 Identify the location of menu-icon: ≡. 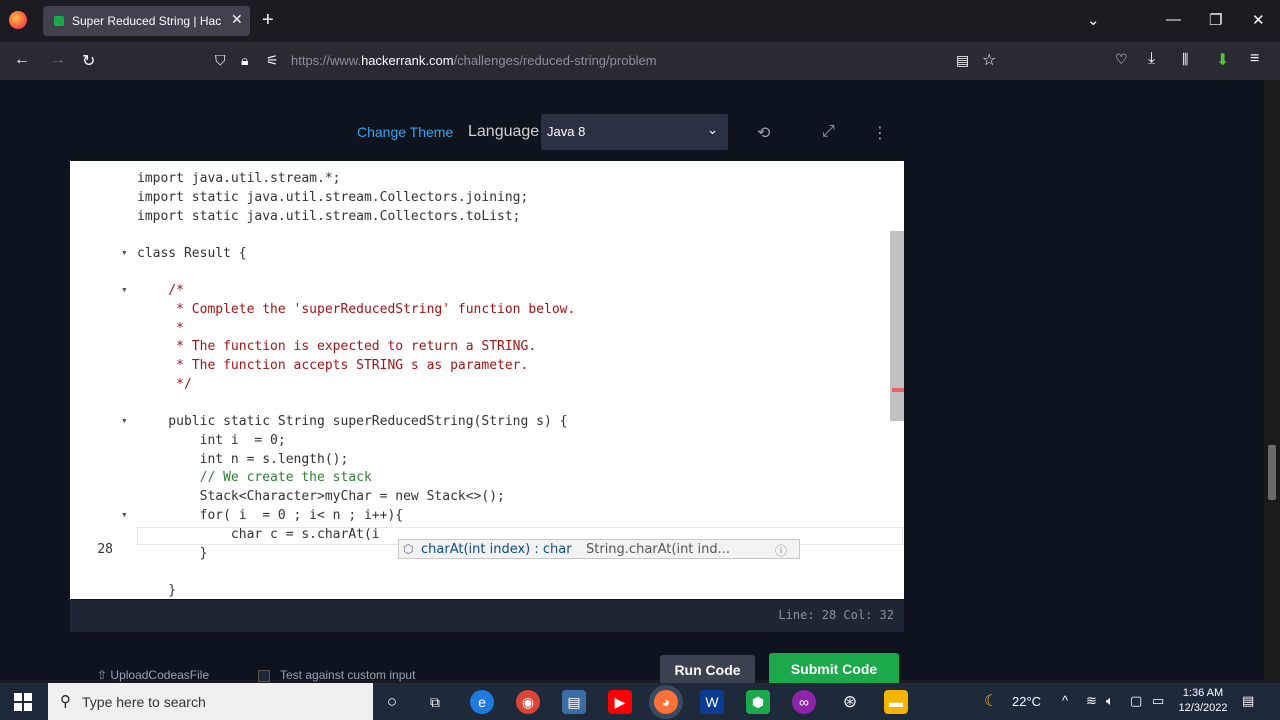
(1254, 59).